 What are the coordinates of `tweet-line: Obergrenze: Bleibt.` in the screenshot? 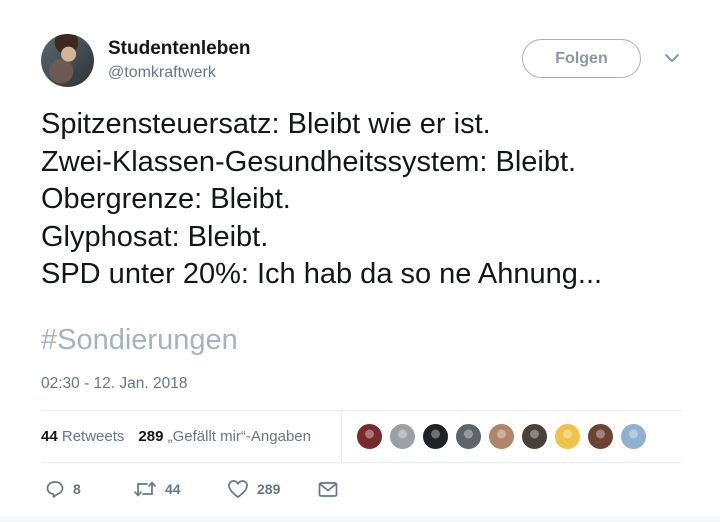 It's located at (166, 199).